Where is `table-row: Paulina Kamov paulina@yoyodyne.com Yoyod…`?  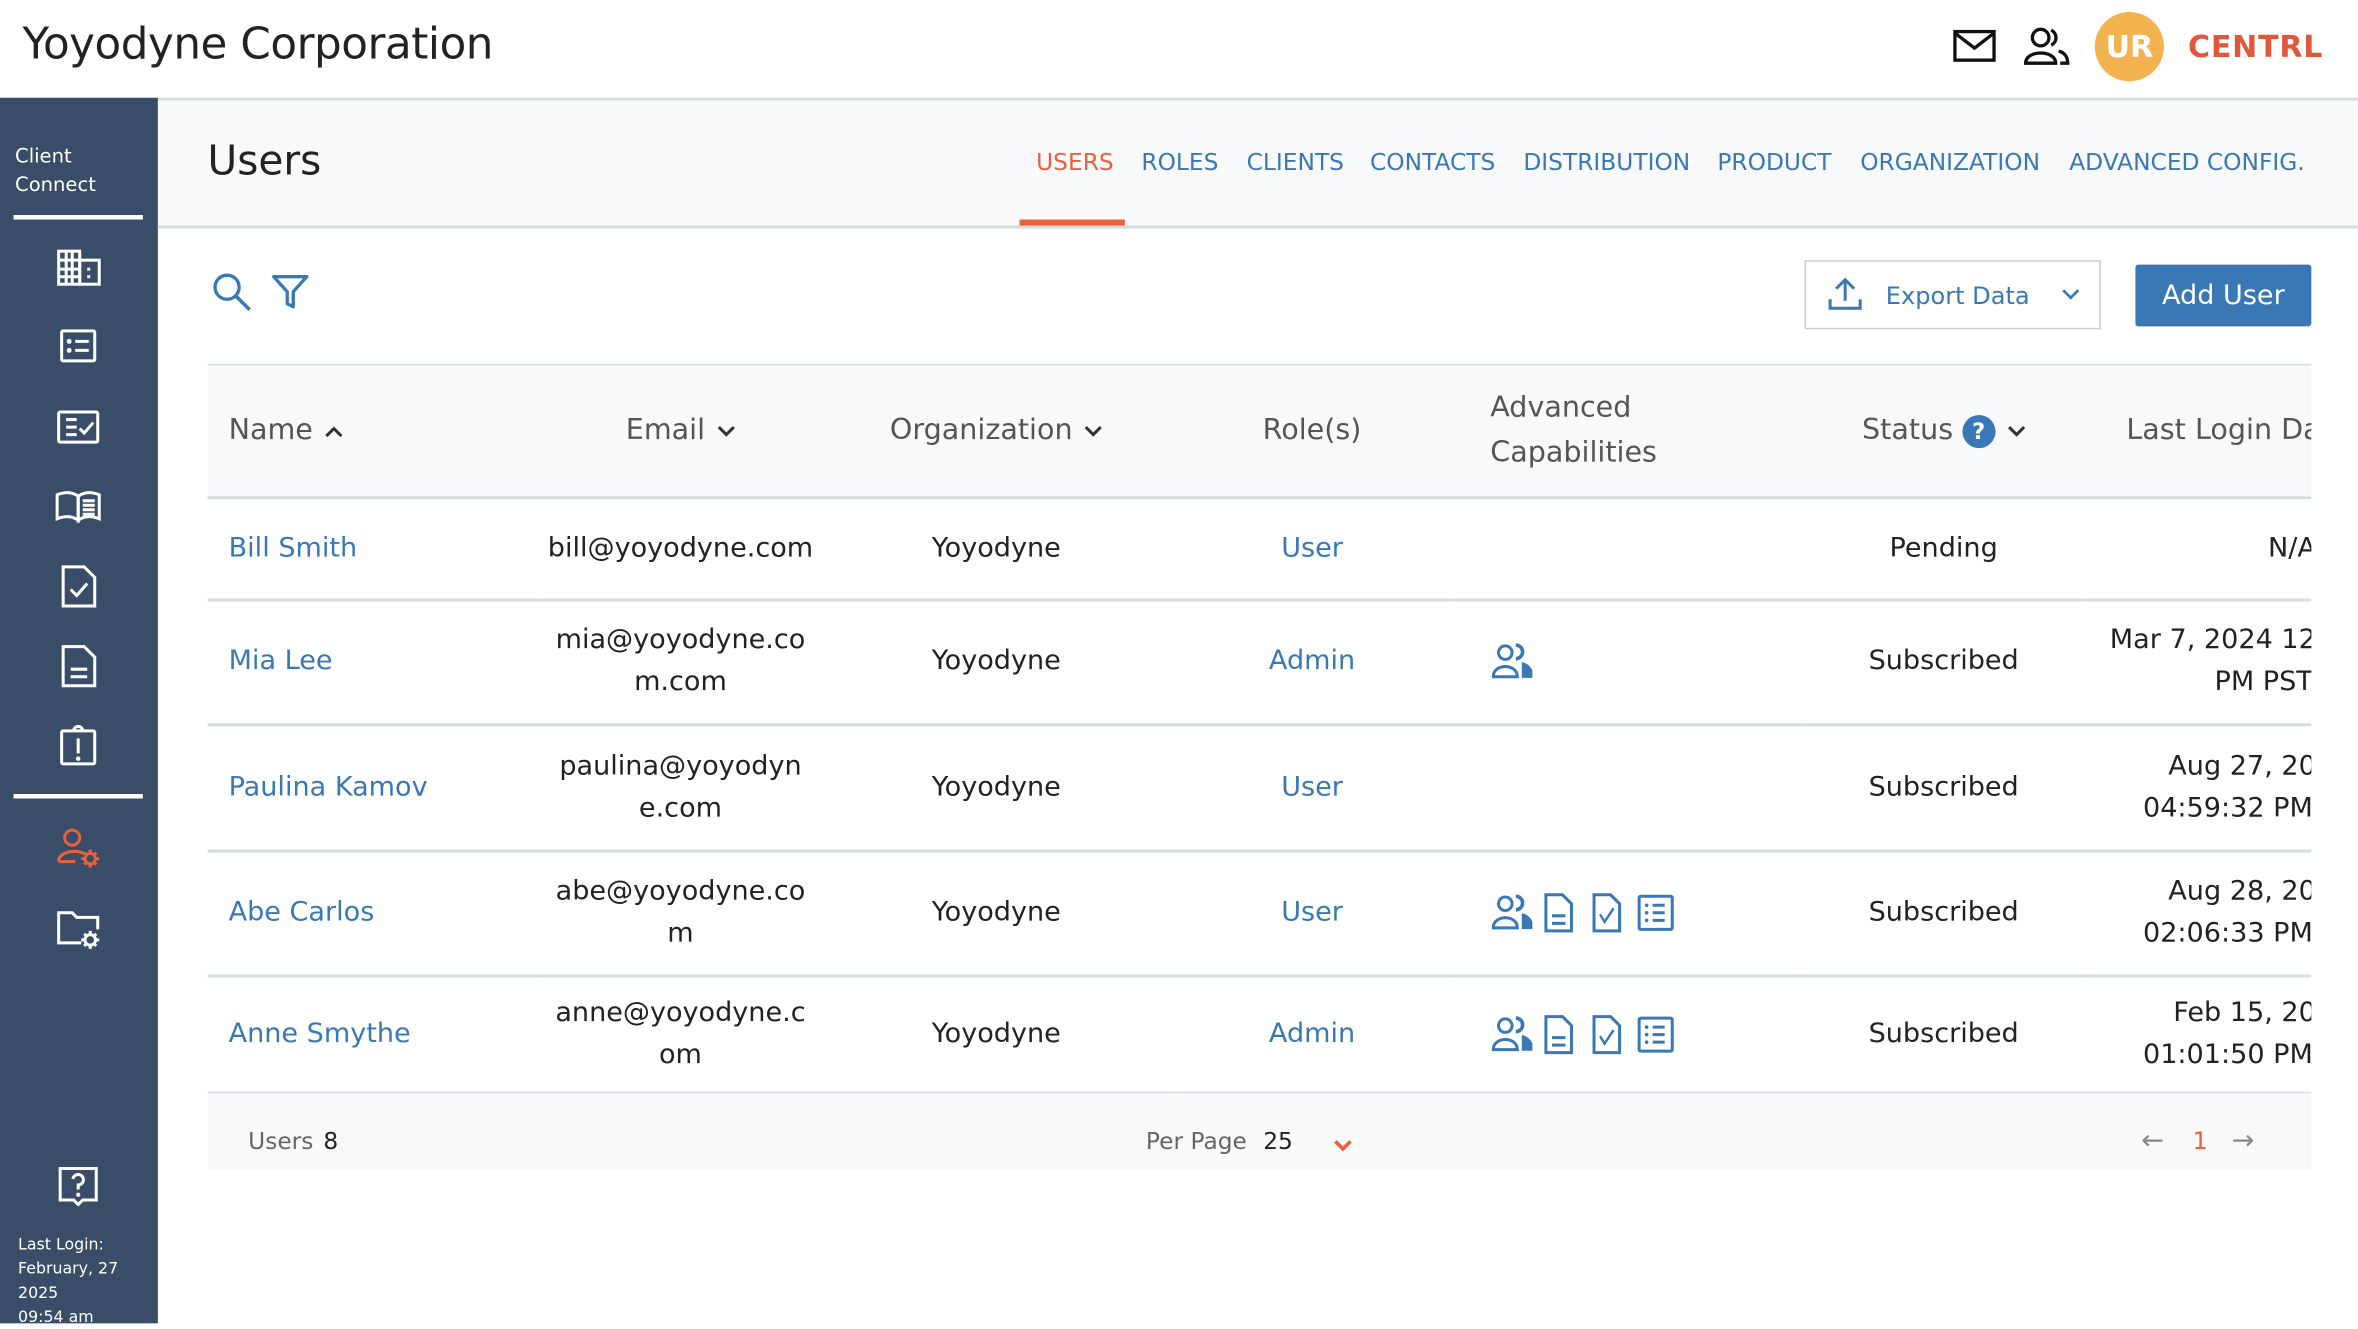
table-row: Paulina Kamov paulina@yoyodyne.com Yoyod… is located at coordinates (1259, 787).